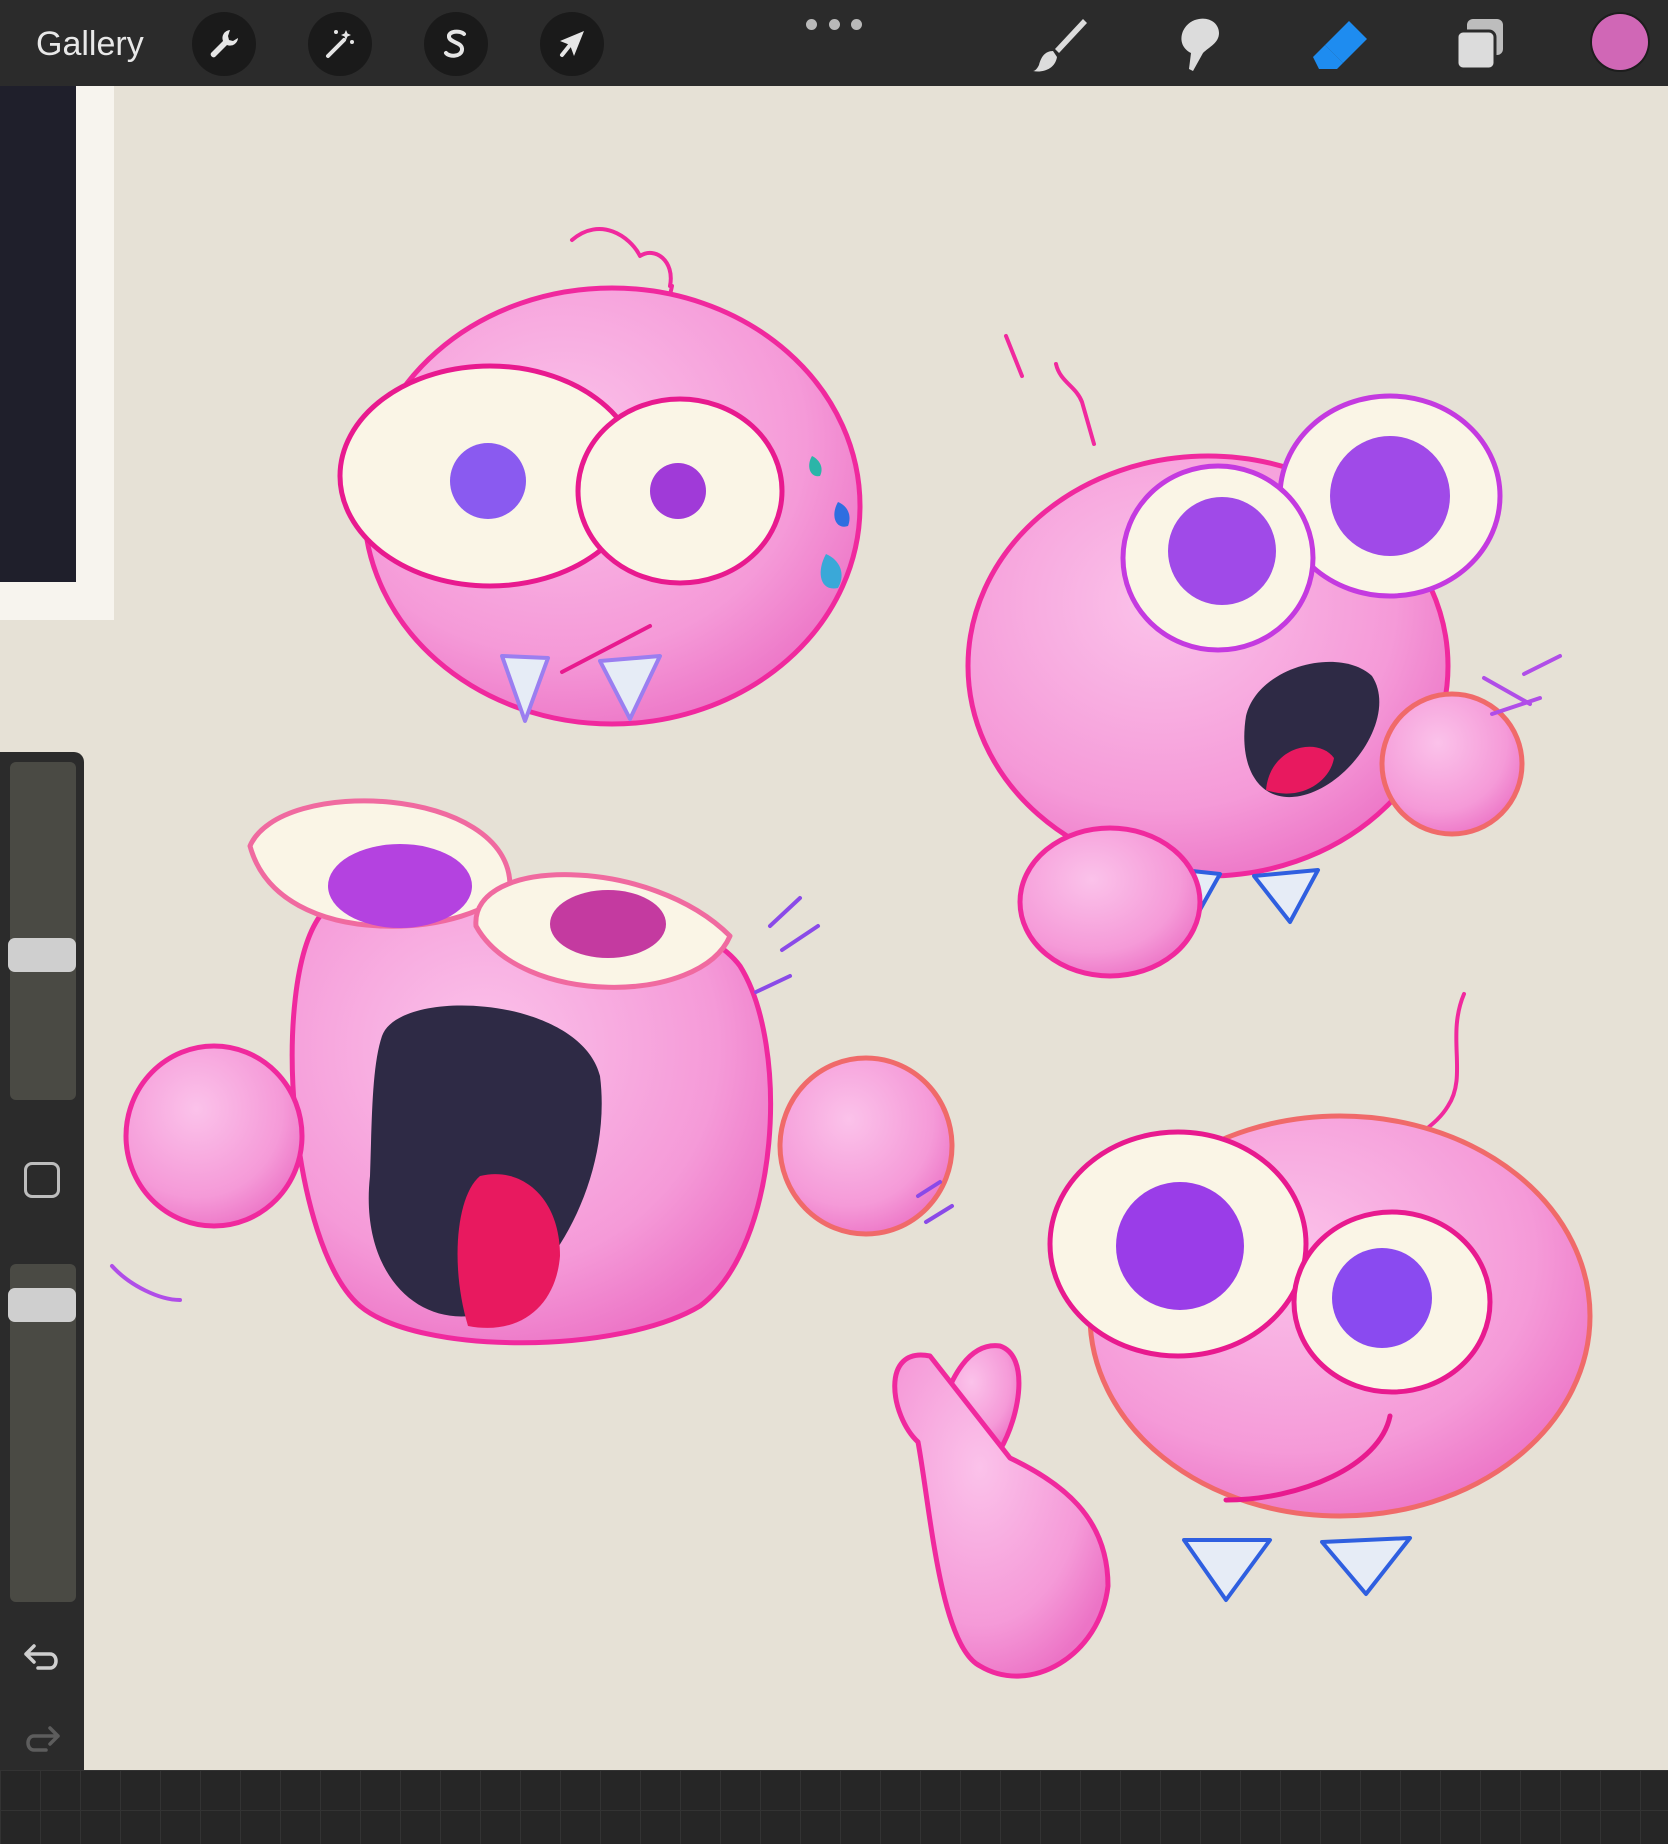  What do you see at coordinates (42, 955) in the screenshot?
I see `brush-size-thumb` at bounding box center [42, 955].